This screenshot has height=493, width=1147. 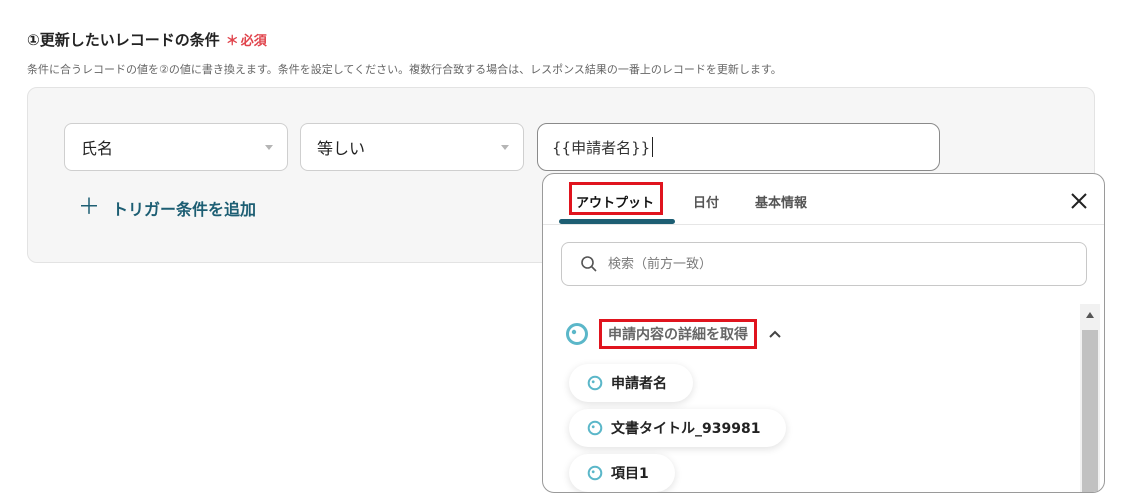 What do you see at coordinates (653, 147) in the screenshot?
I see `text-cursor` at bounding box center [653, 147].